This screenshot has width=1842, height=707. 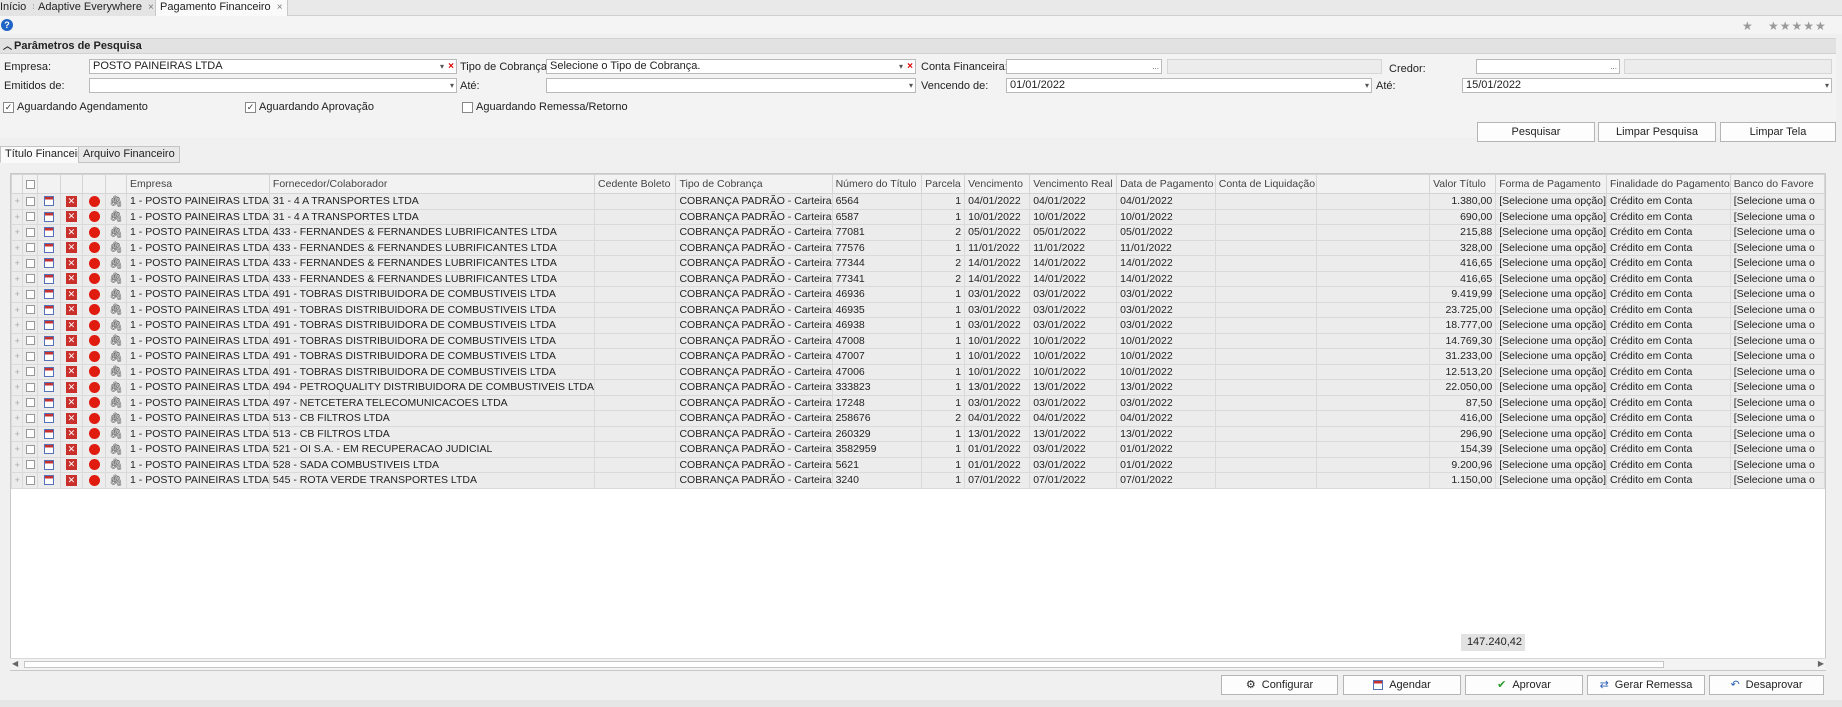 I want to click on pesquisar-button: Pesquisar, so click(x=1536, y=132).